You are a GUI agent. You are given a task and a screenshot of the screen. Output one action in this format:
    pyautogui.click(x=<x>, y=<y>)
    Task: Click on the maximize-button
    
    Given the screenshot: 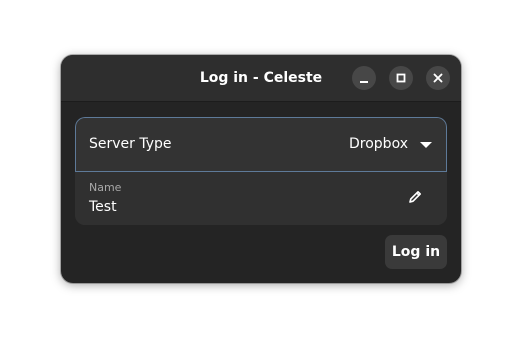 What is the action you would take?
    pyautogui.click(x=401, y=78)
    